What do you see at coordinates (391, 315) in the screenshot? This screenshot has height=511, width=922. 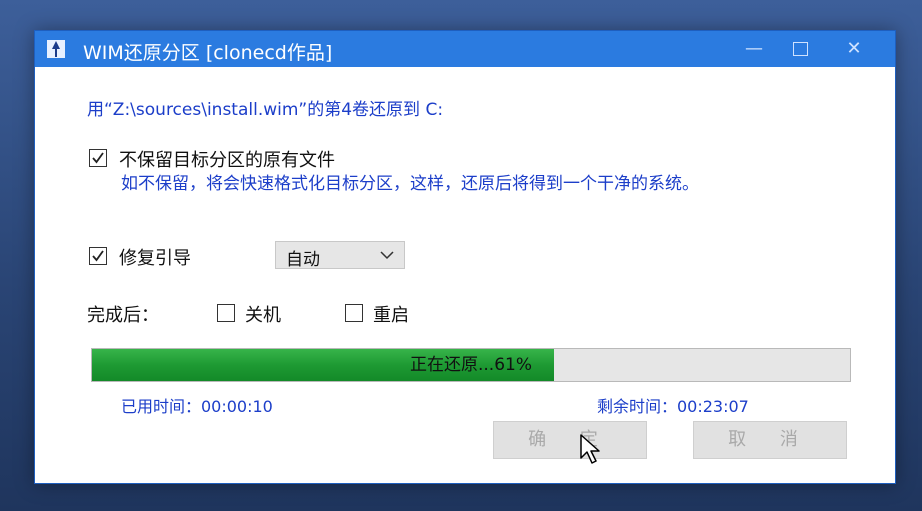 I see `restart-label: 重启` at bounding box center [391, 315].